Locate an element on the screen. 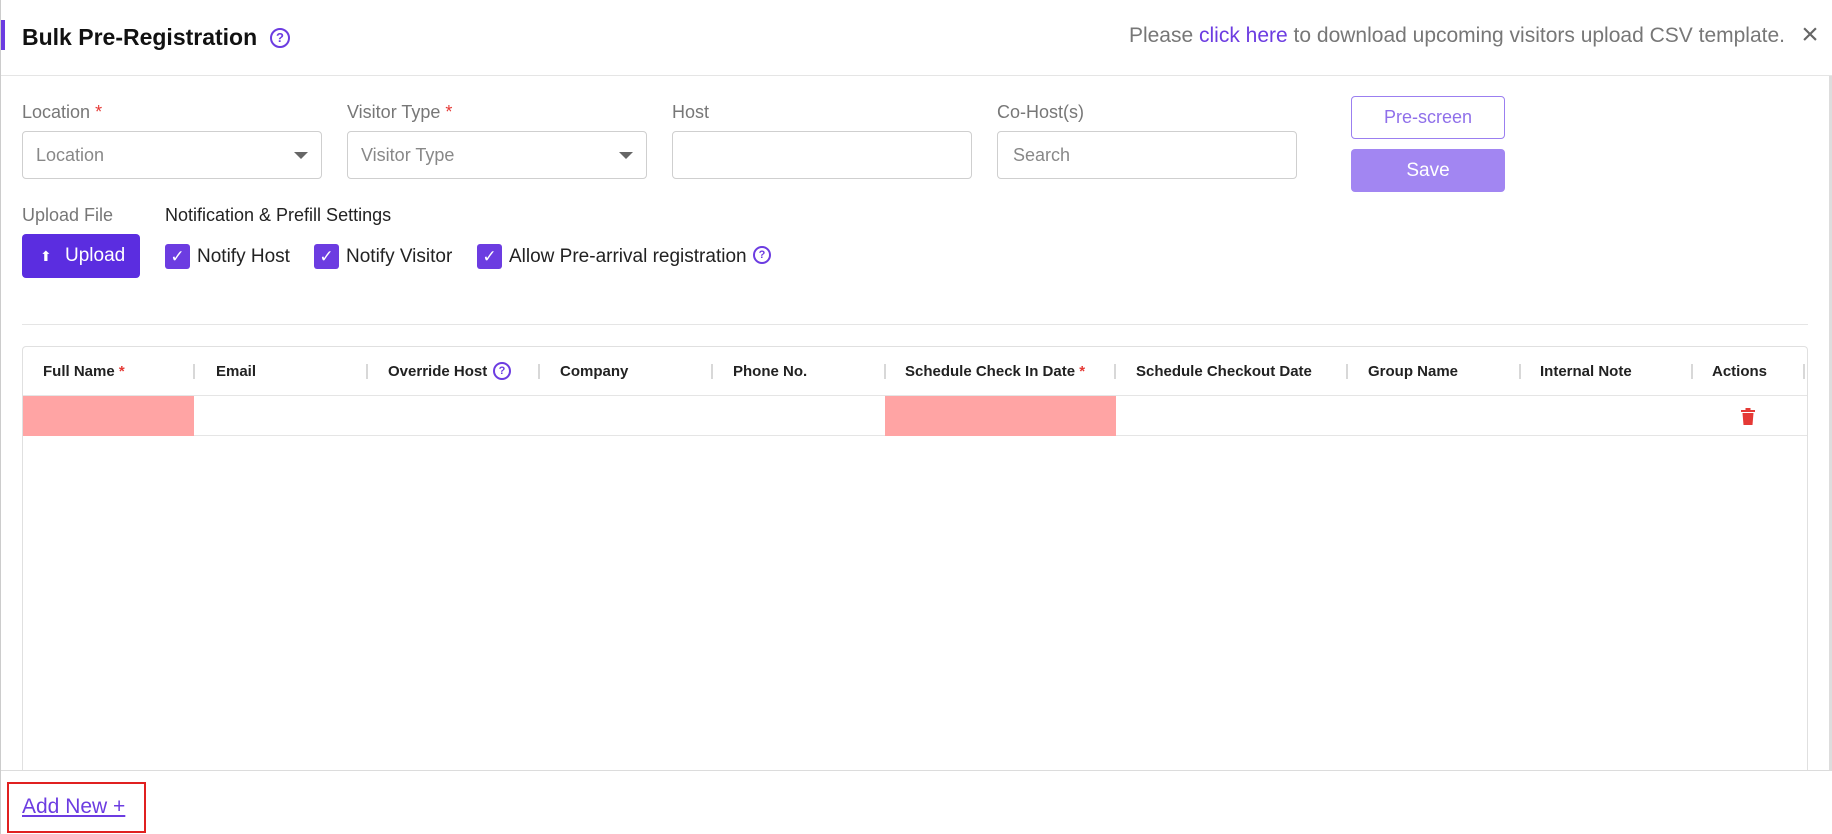 The height and width of the screenshot is (834, 1832). host-input is located at coordinates (822, 155).